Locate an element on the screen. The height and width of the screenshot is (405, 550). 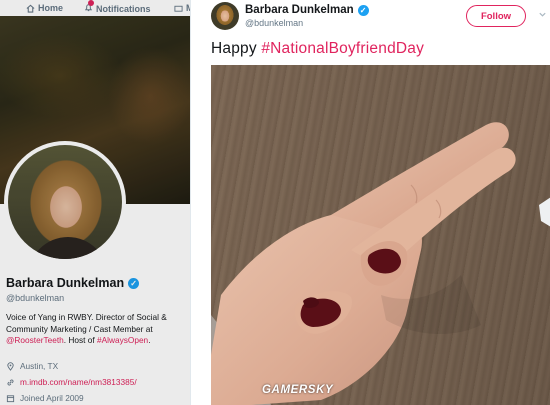
tweet-author-name-row: Barbara Dunkelman ✓ is located at coordinates (307, 10).